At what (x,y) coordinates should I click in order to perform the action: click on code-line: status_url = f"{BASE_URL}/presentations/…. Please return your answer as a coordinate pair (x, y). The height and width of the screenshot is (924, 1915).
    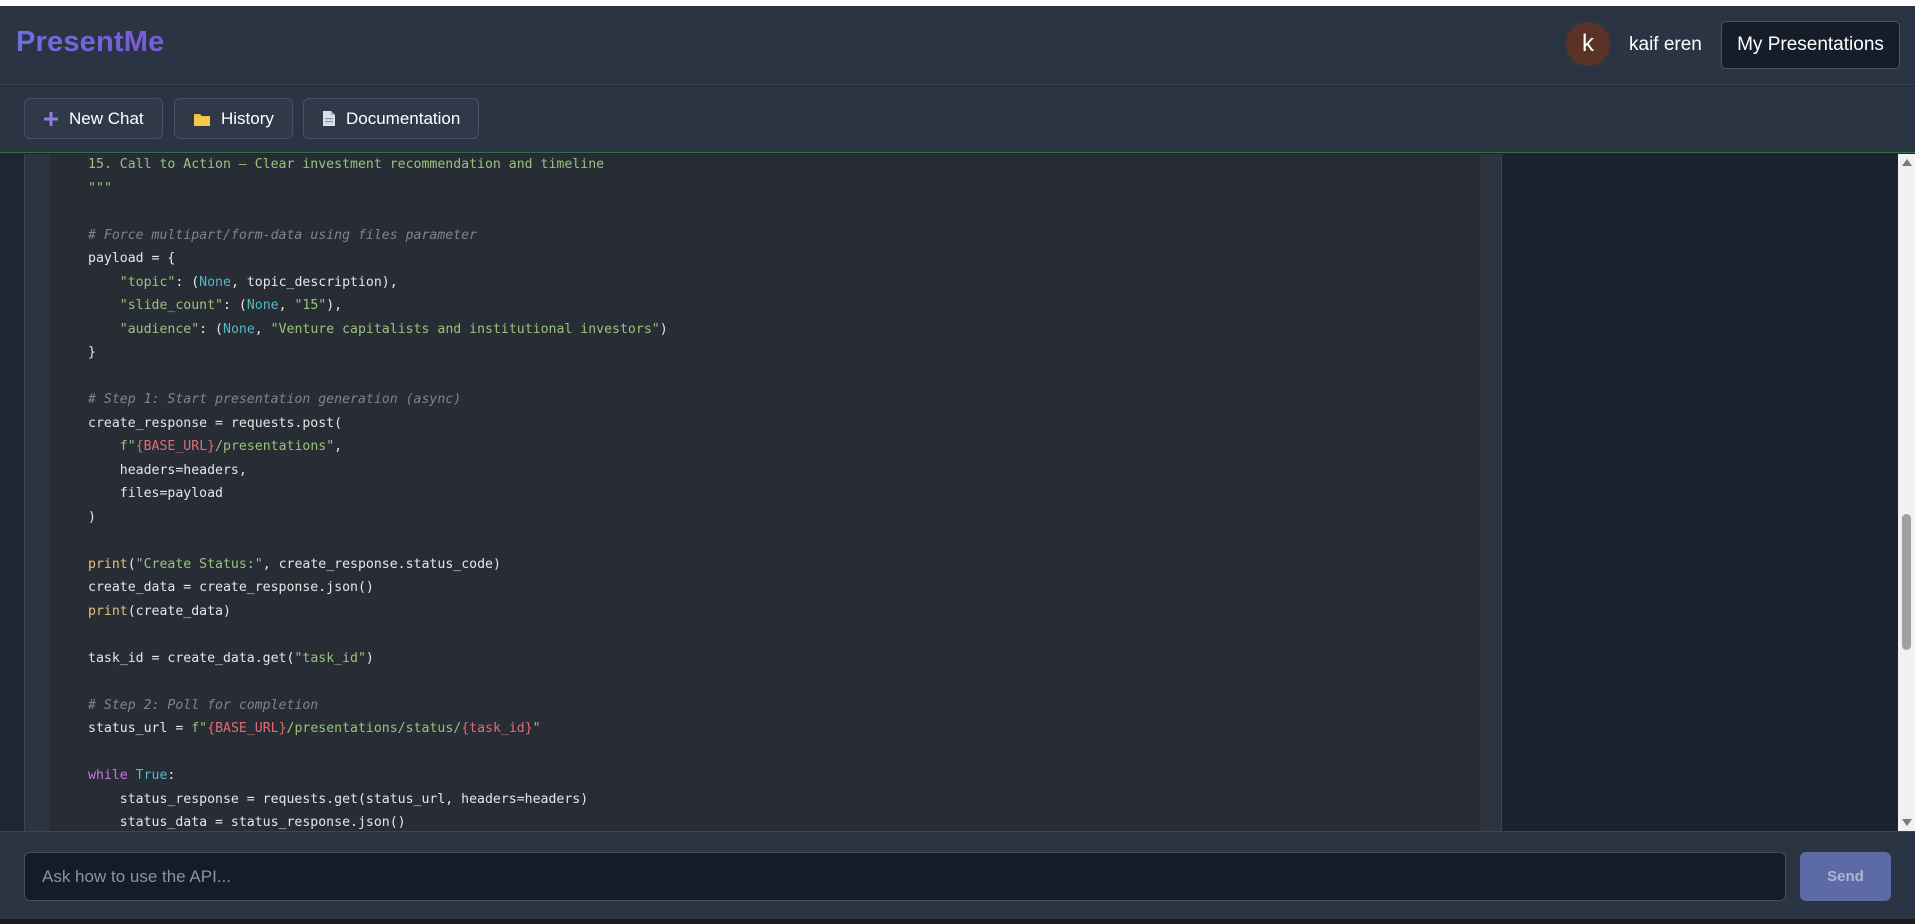
    Looking at the image, I should click on (314, 728).